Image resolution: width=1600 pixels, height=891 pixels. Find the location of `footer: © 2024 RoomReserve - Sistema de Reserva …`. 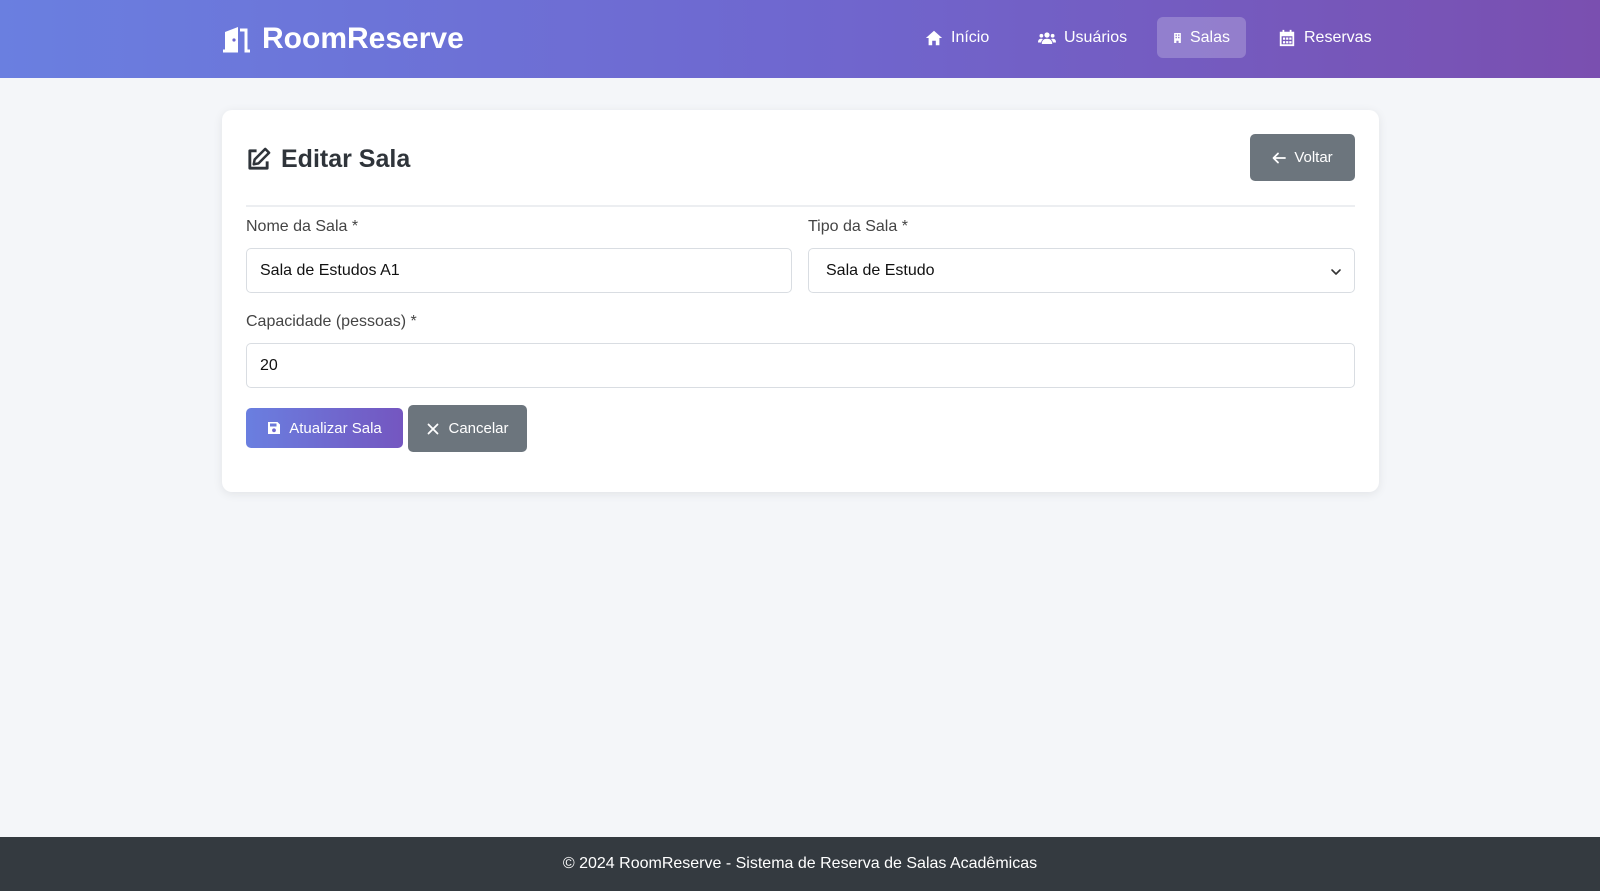

footer: © 2024 RoomReserve - Sistema de Reserva … is located at coordinates (800, 864).